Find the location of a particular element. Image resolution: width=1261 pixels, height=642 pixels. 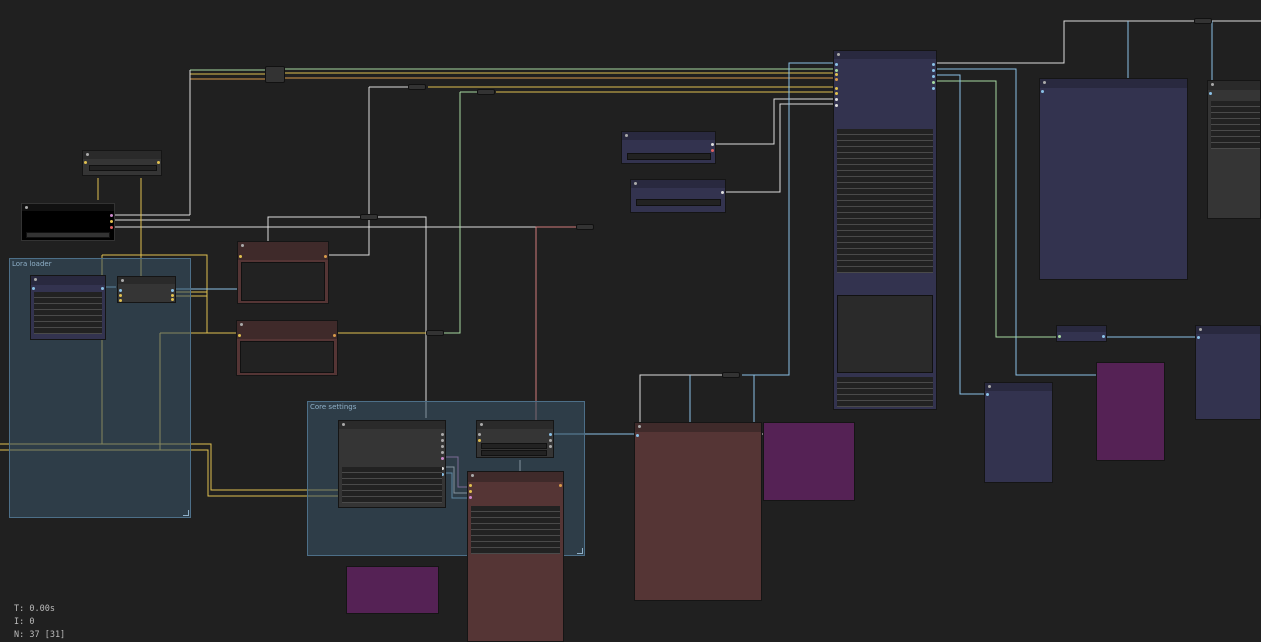

node-gray-right-edge is located at coordinates (1234, 149).